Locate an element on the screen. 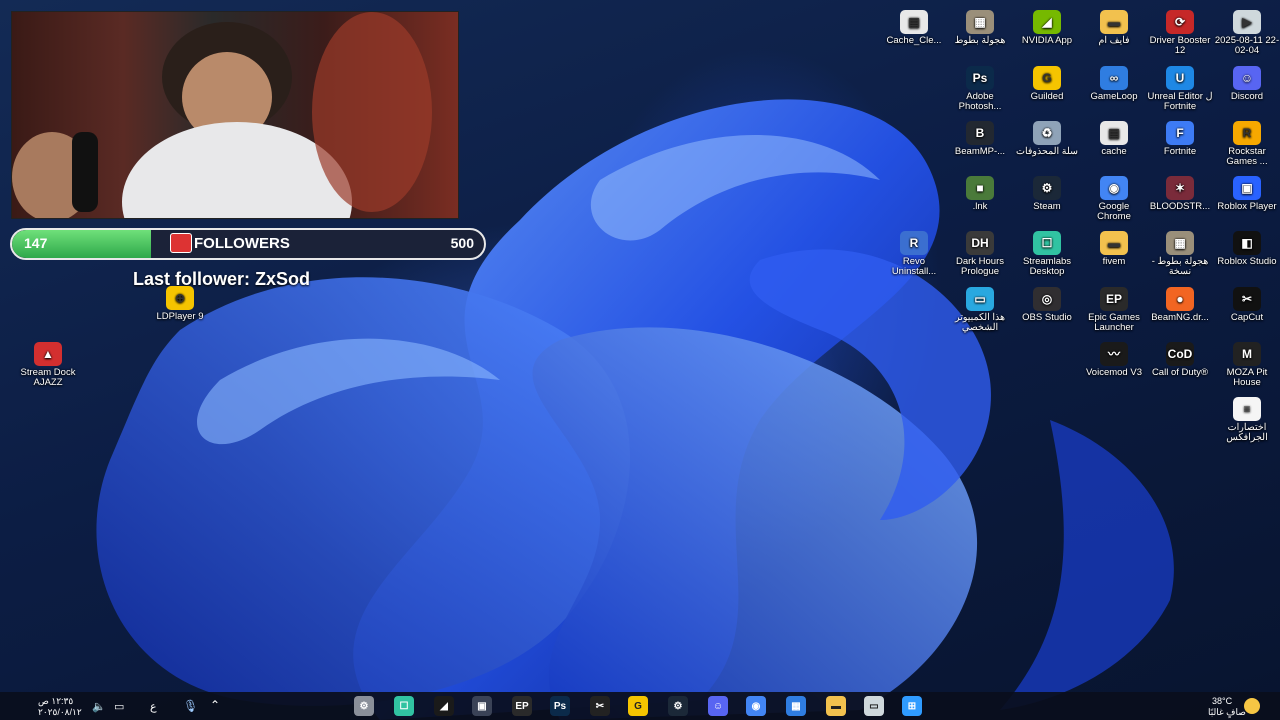 The image size is (1280, 720). taskbar-epic-icon: EP is located at coordinates (522, 706).